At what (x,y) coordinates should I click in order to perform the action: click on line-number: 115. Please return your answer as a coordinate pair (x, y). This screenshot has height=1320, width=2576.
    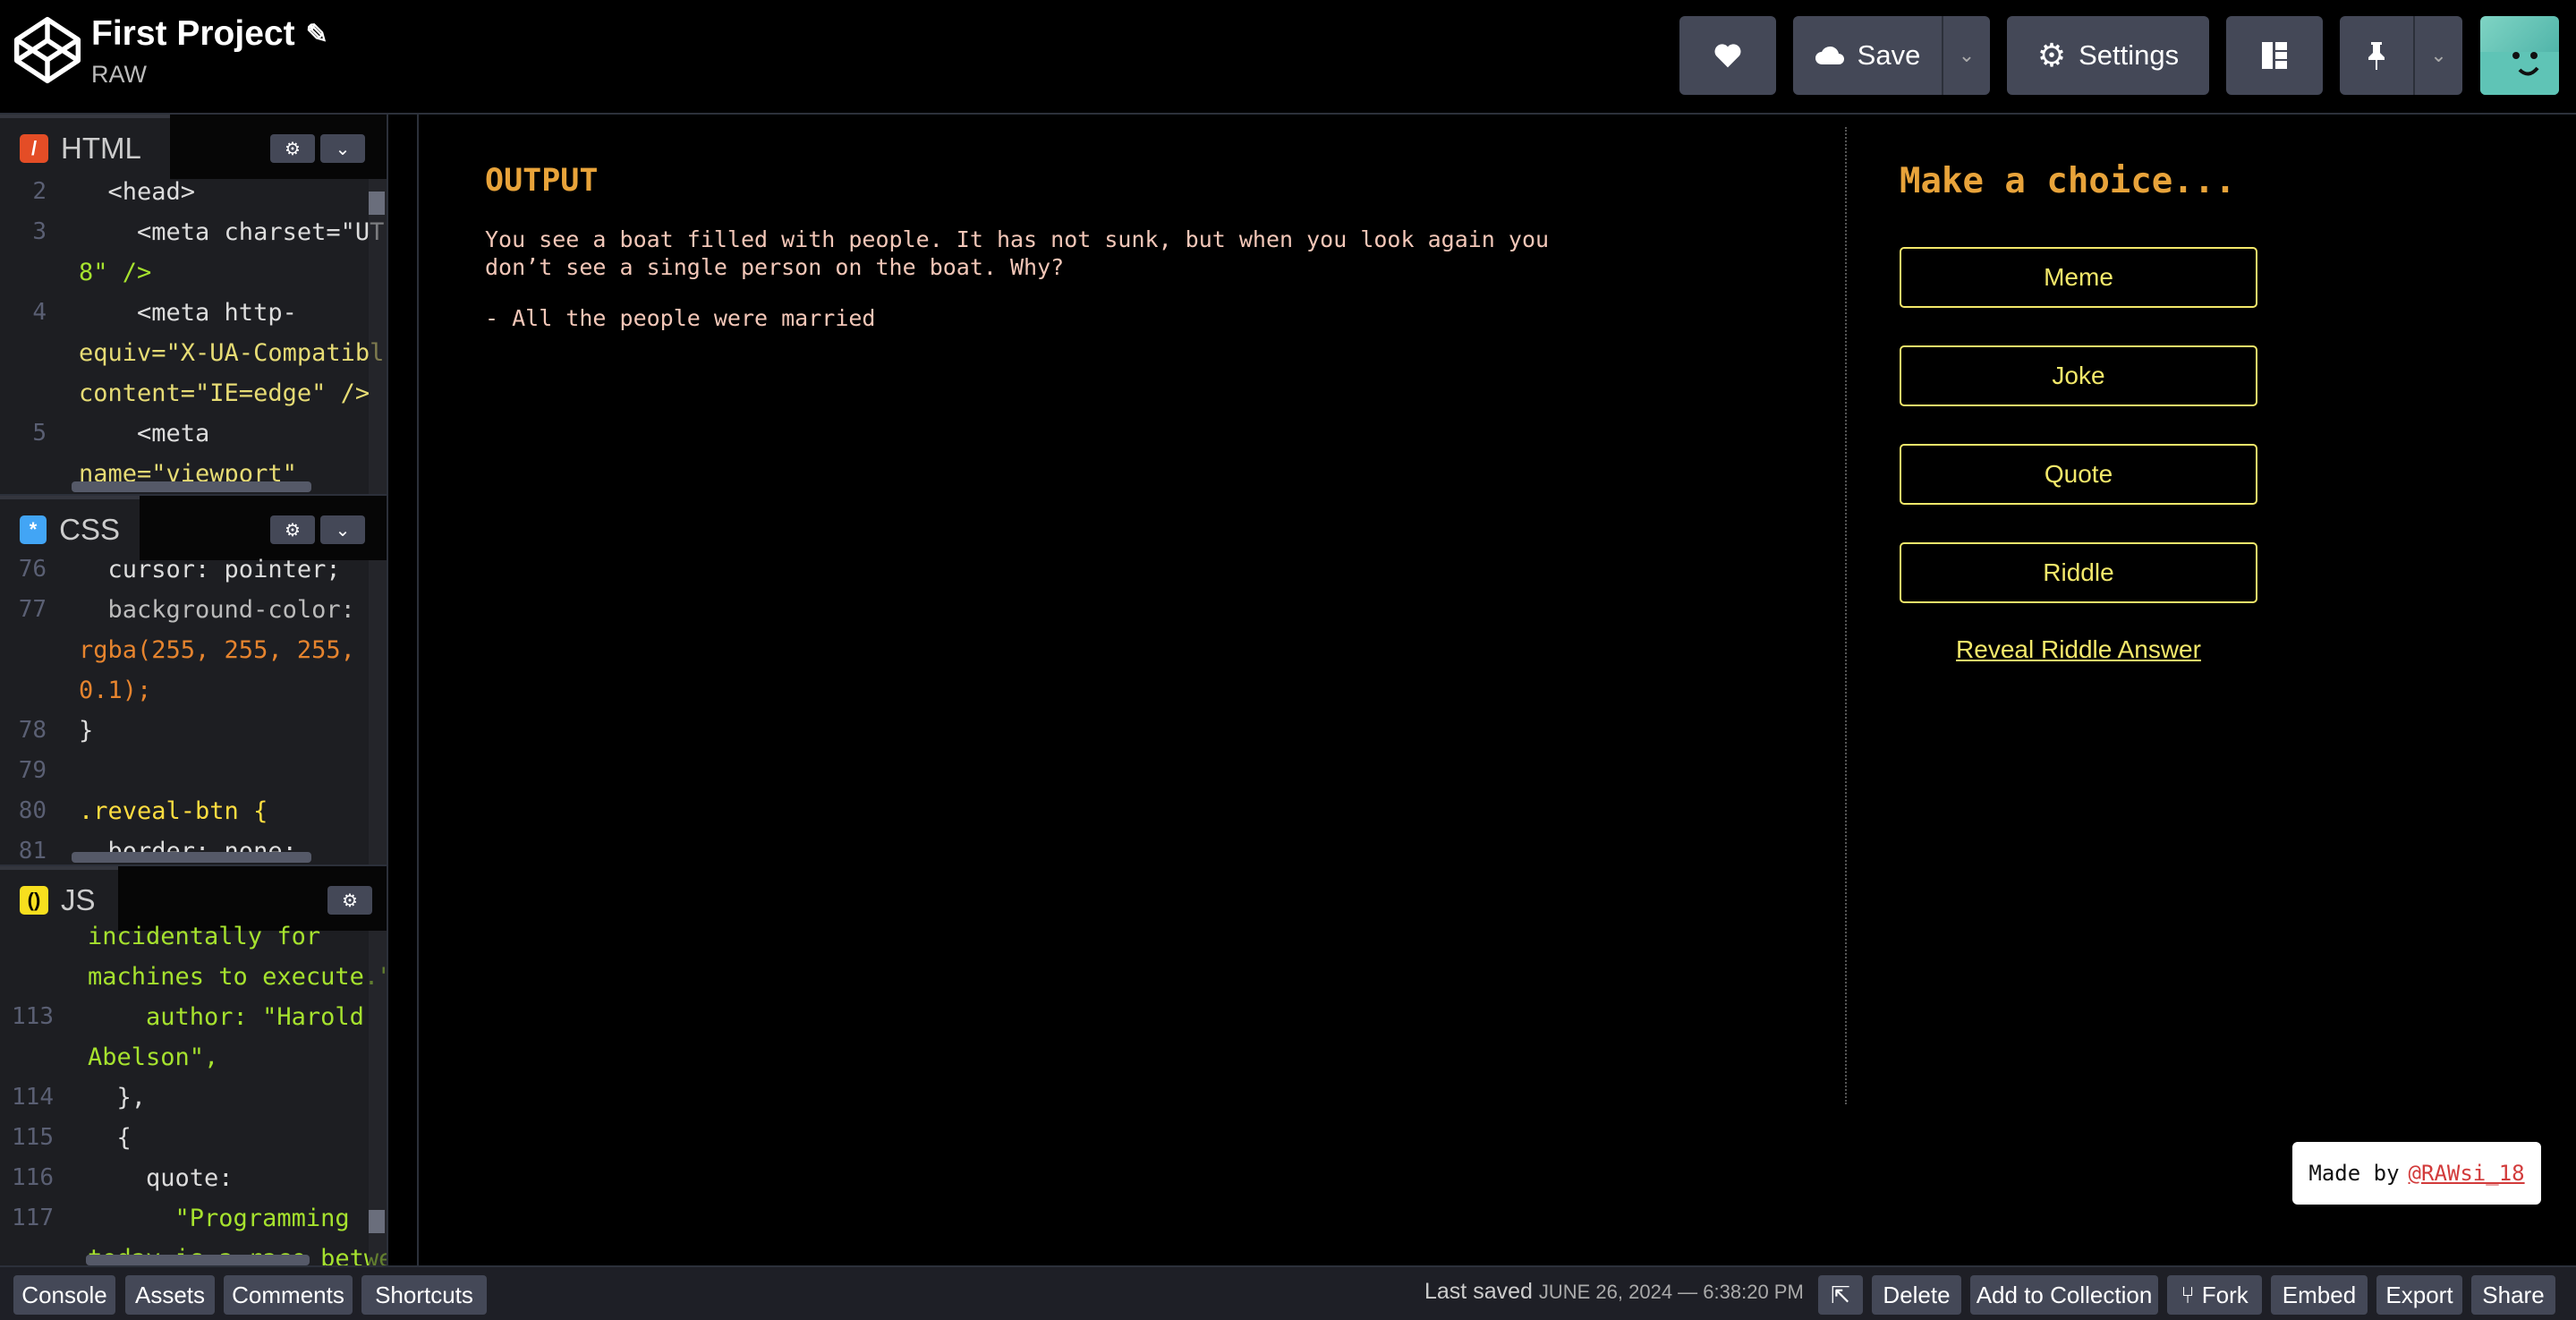
    Looking at the image, I should click on (33, 1137).